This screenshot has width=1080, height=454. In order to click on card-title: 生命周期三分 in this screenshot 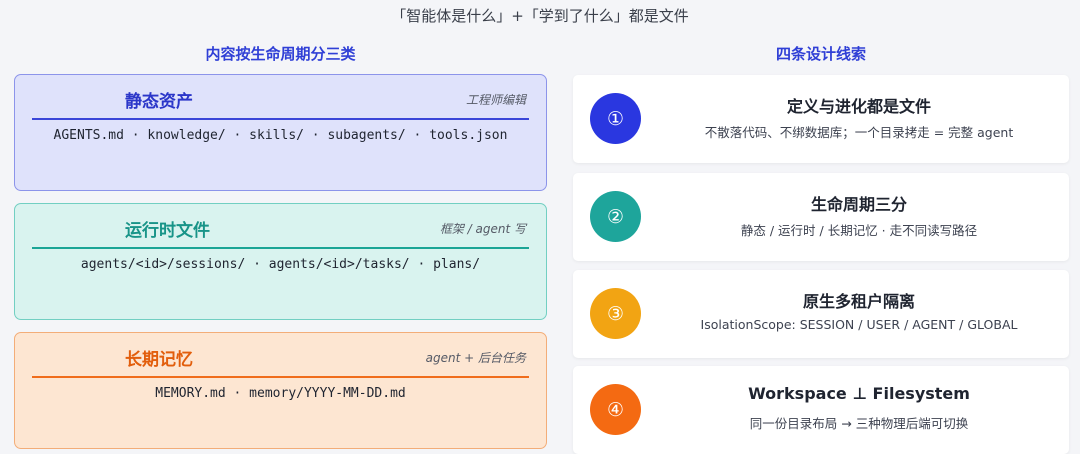, I will do `click(858, 204)`.